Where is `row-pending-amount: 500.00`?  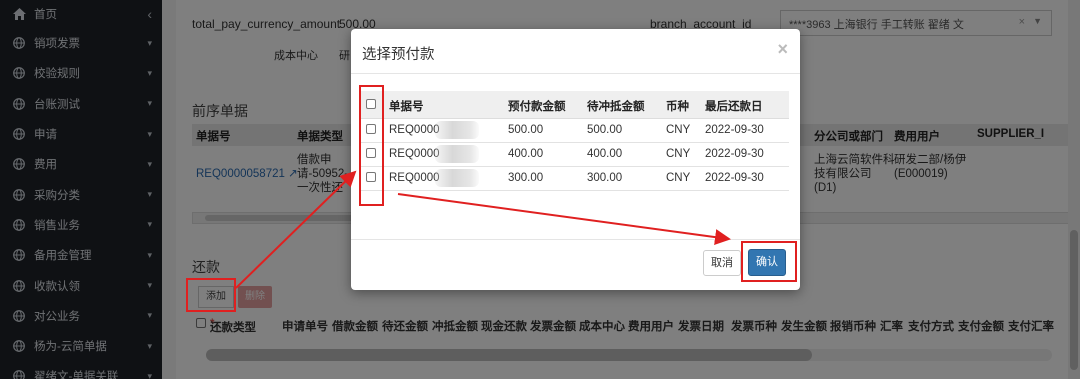
row-pending-amount: 500.00 is located at coordinates (605, 130).